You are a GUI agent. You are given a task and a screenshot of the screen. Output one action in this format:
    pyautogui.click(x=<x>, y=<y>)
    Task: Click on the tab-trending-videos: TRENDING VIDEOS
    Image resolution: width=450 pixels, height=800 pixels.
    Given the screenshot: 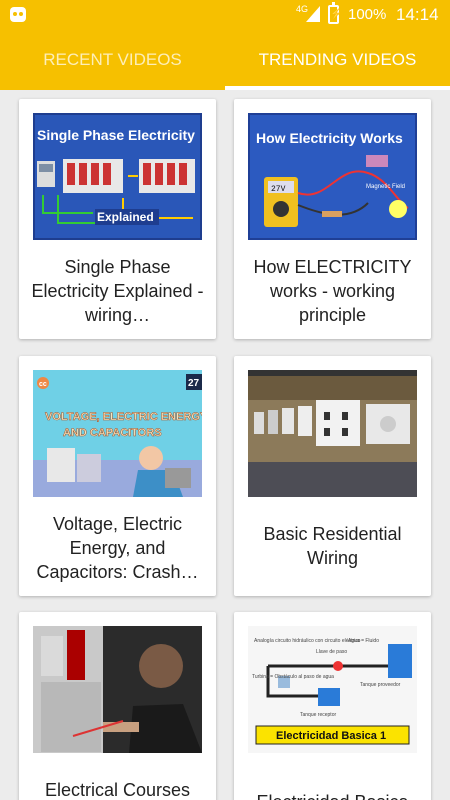 What is the action you would take?
    pyautogui.click(x=337, y=60)
    